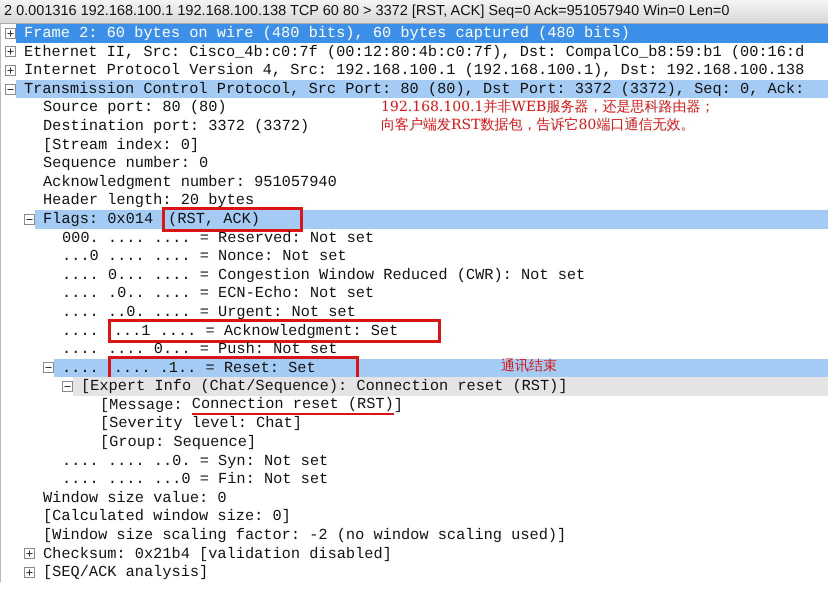 This screenshot has width=828, height=590. I want to click on row-text: [Message:, so click(142, 405).